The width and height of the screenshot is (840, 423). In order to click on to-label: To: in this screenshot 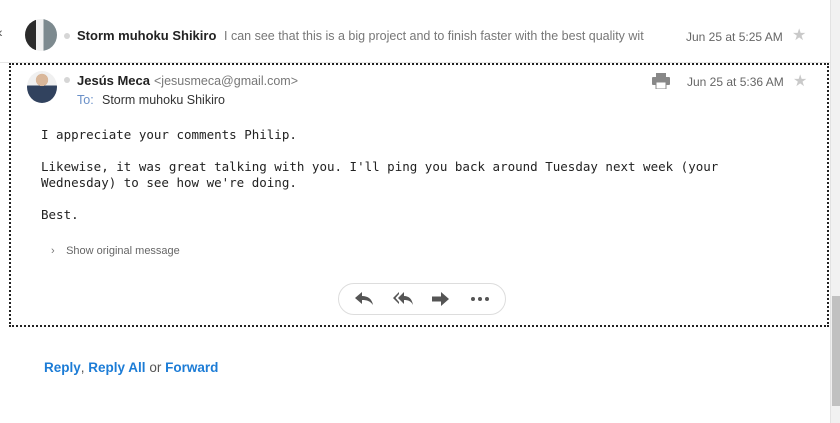, I will do `click(85, 100)`.